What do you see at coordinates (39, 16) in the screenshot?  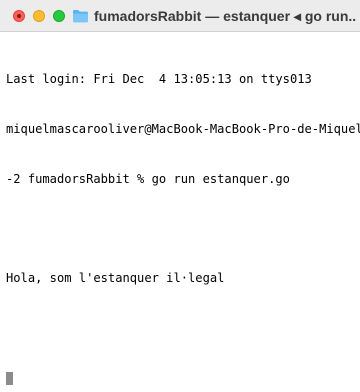 I see `minimize-icon` at bounding box center [39, 16].